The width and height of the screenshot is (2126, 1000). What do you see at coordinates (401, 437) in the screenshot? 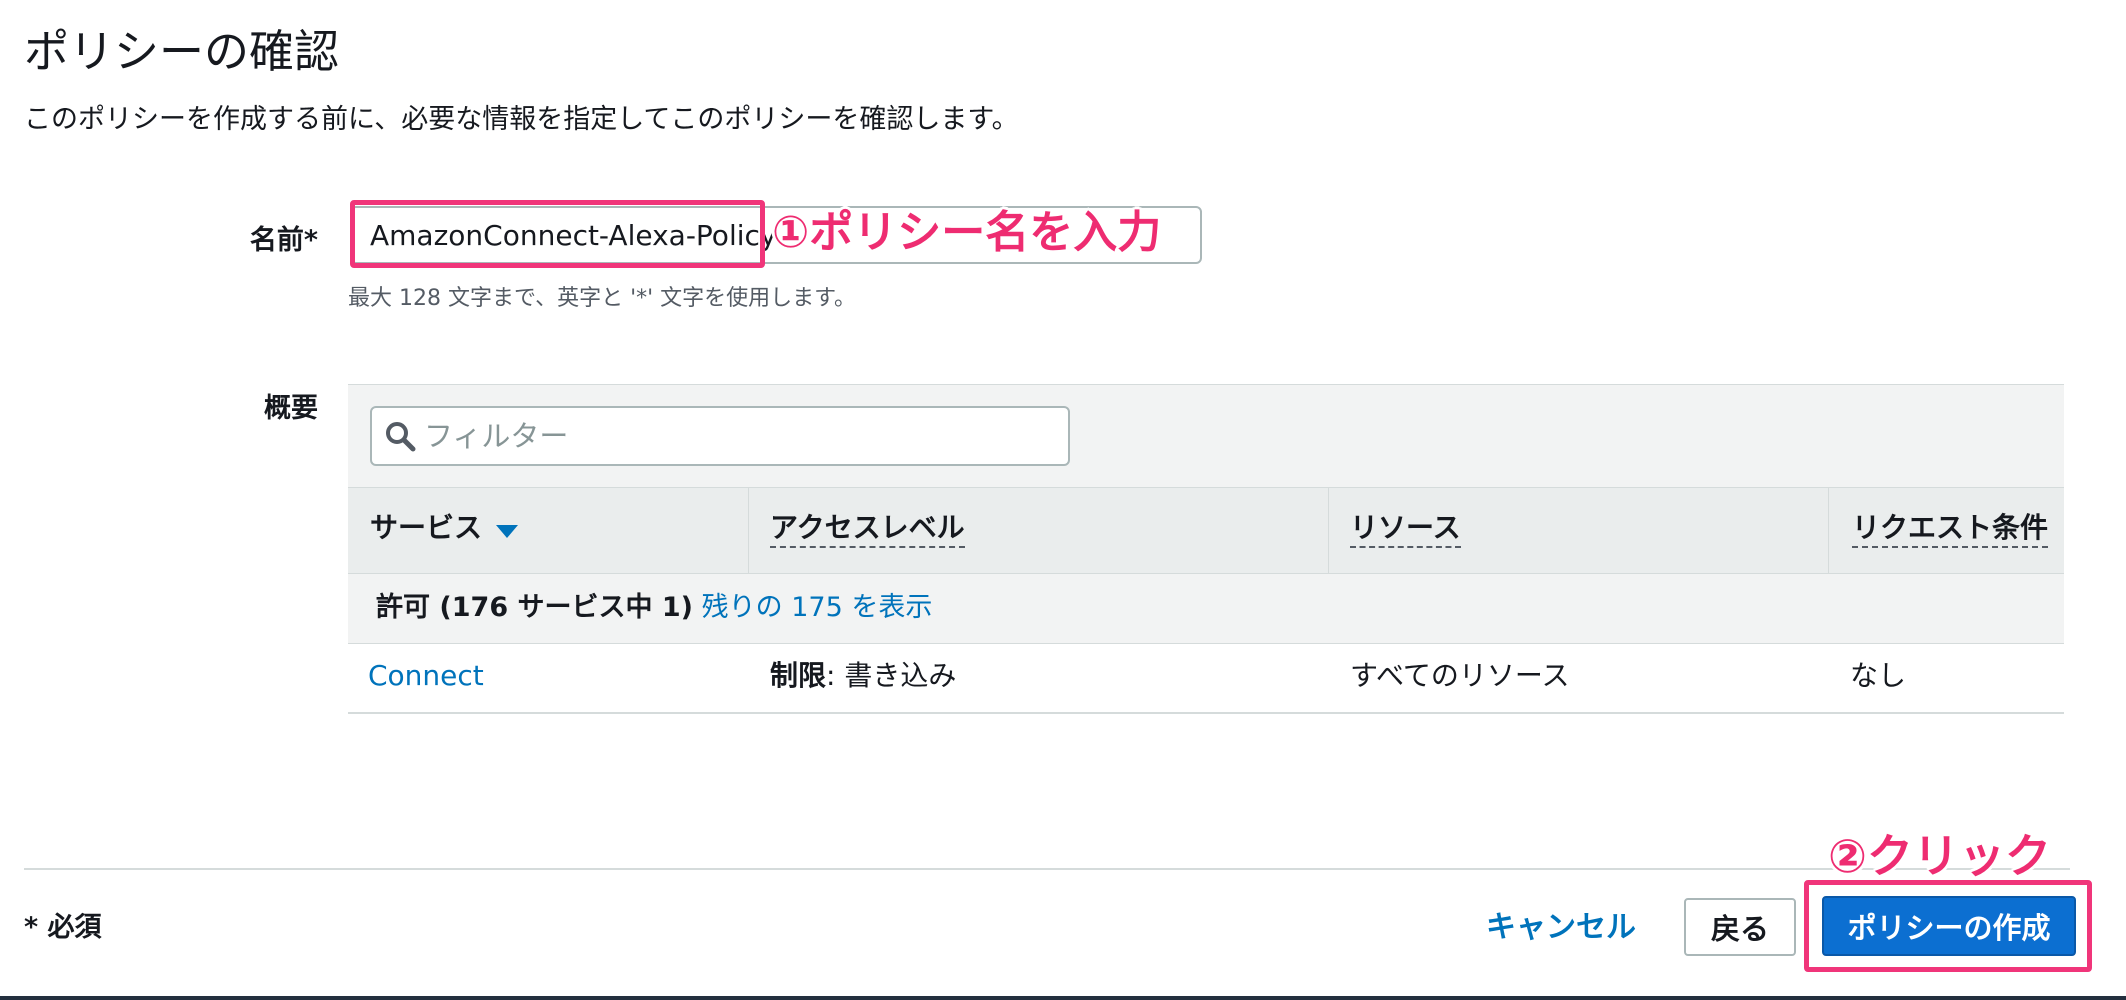
I see `search-icon` at bounding box center [401, 437].